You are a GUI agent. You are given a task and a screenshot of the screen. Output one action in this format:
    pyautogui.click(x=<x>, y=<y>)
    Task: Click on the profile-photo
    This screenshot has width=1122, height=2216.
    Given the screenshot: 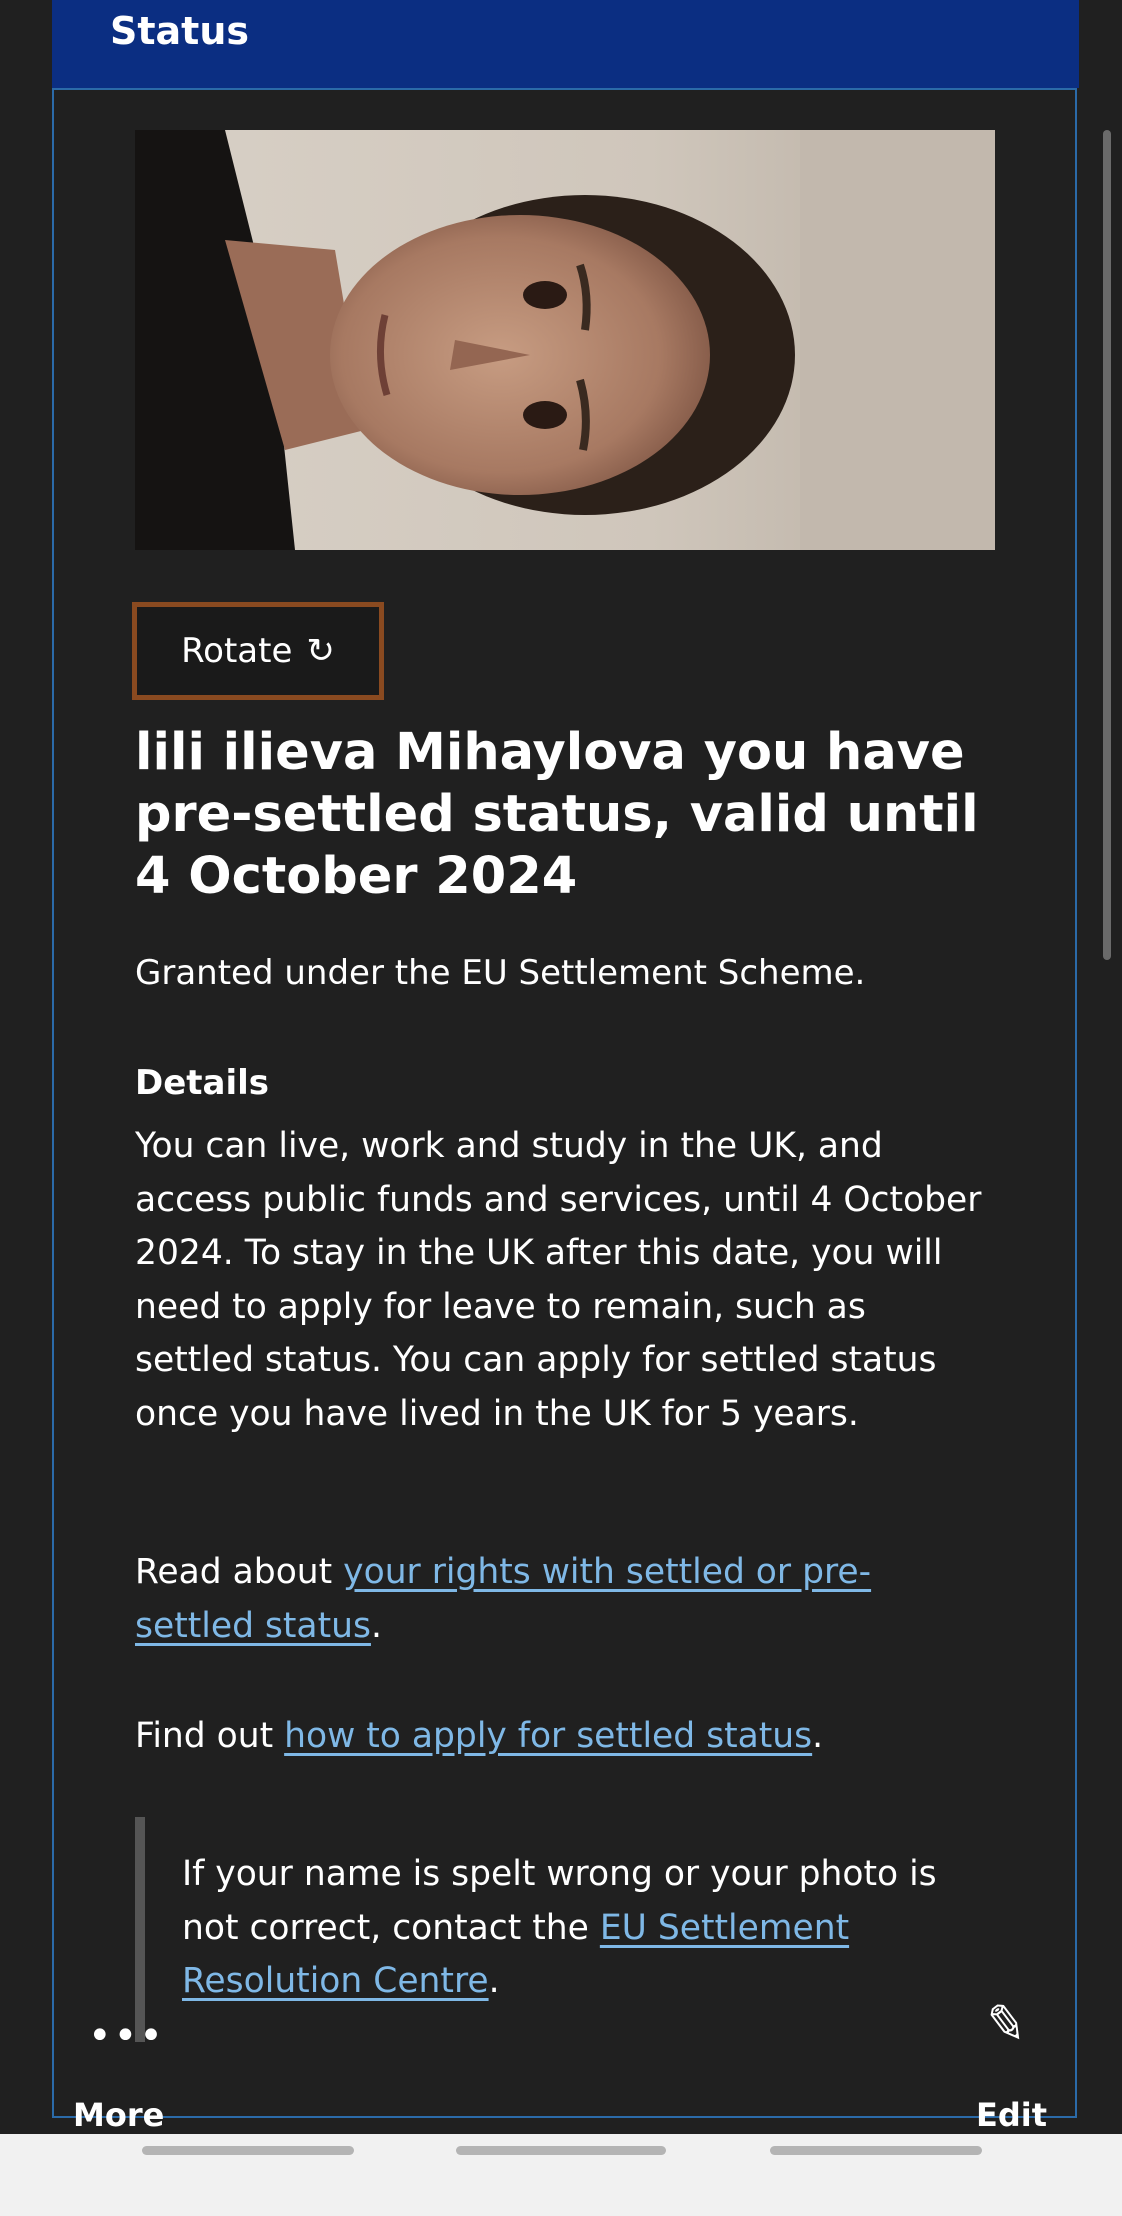 What is the action you would take?
    pyautogui.click(x=565, y=340)
    